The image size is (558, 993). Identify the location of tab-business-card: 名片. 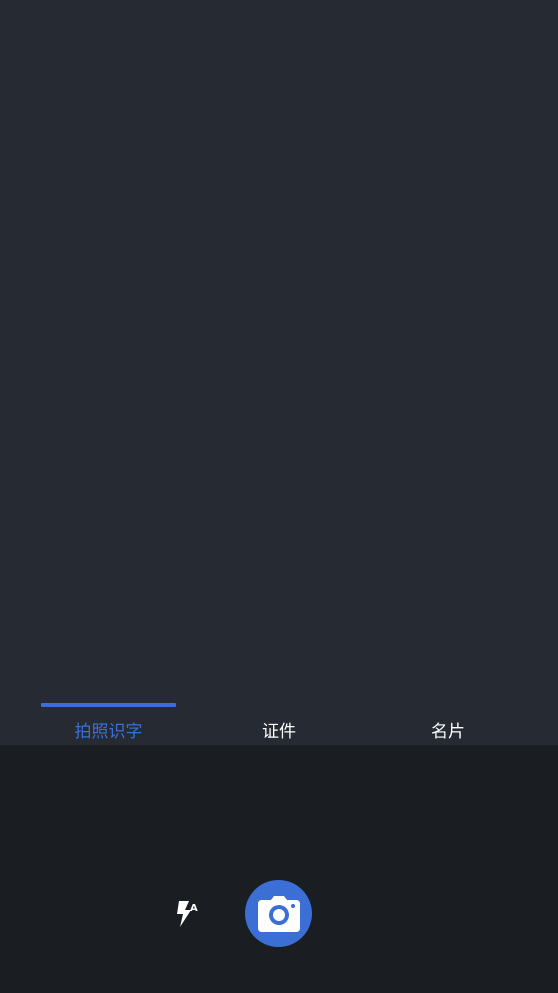
(448, 722).